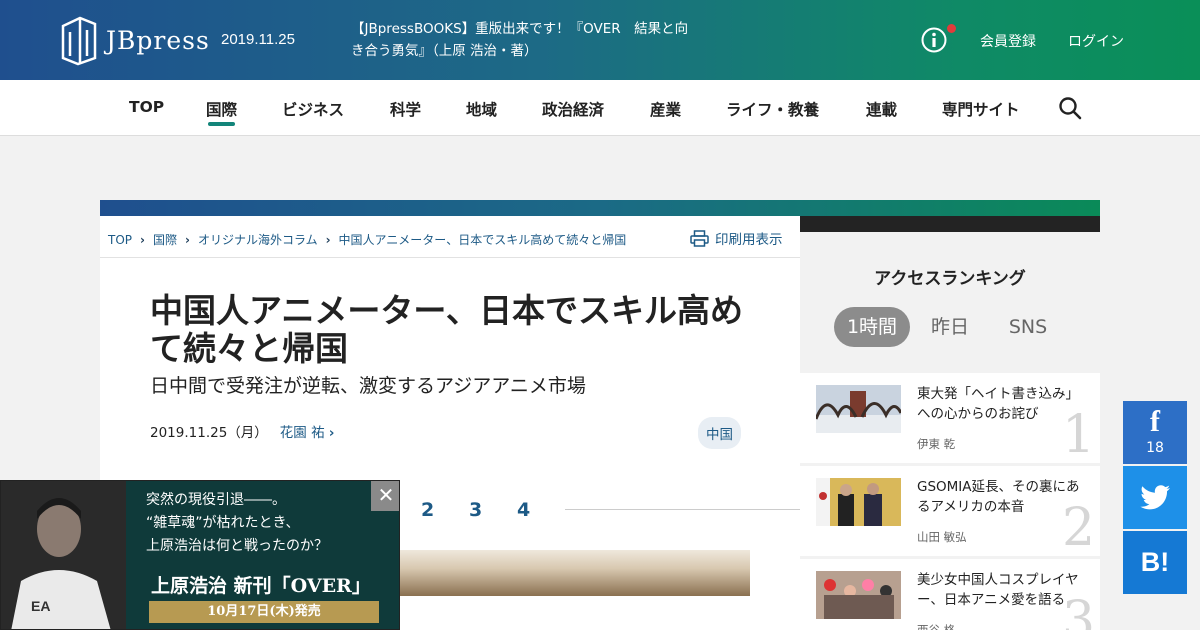 This screenshot has width=1200, height=630. What do you see at coordinates (302, 433) in the screenshot?
I see `author-name: 花園 祐` at bounding box center [302, 433].